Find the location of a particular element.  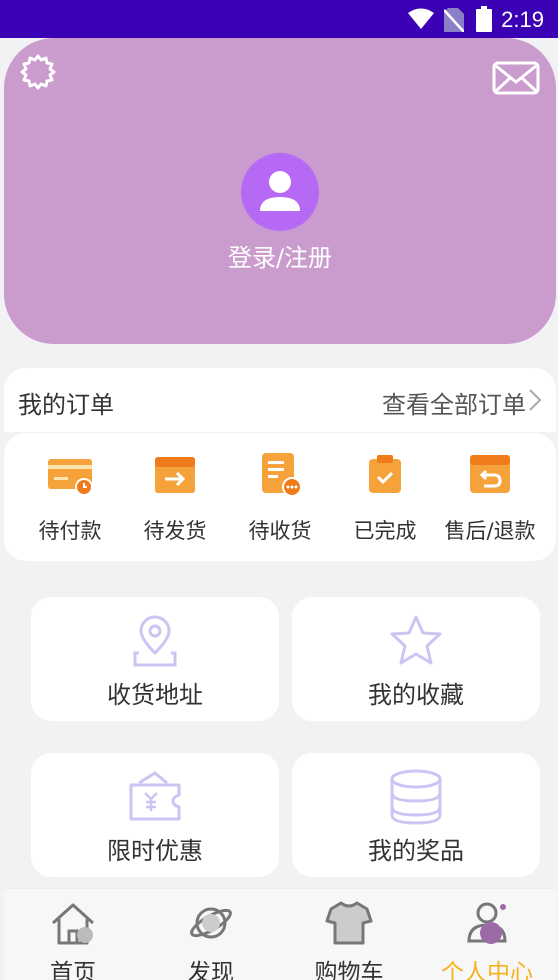

battery-icon is located at coordinates (484, 19).